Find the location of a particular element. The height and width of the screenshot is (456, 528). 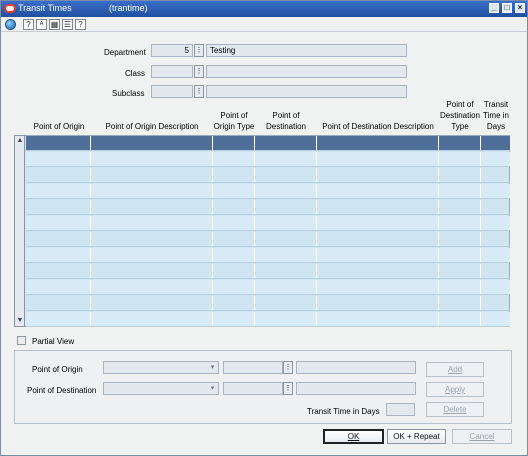

cancel-button-label: Cancel is located at coordinates (482, 436).